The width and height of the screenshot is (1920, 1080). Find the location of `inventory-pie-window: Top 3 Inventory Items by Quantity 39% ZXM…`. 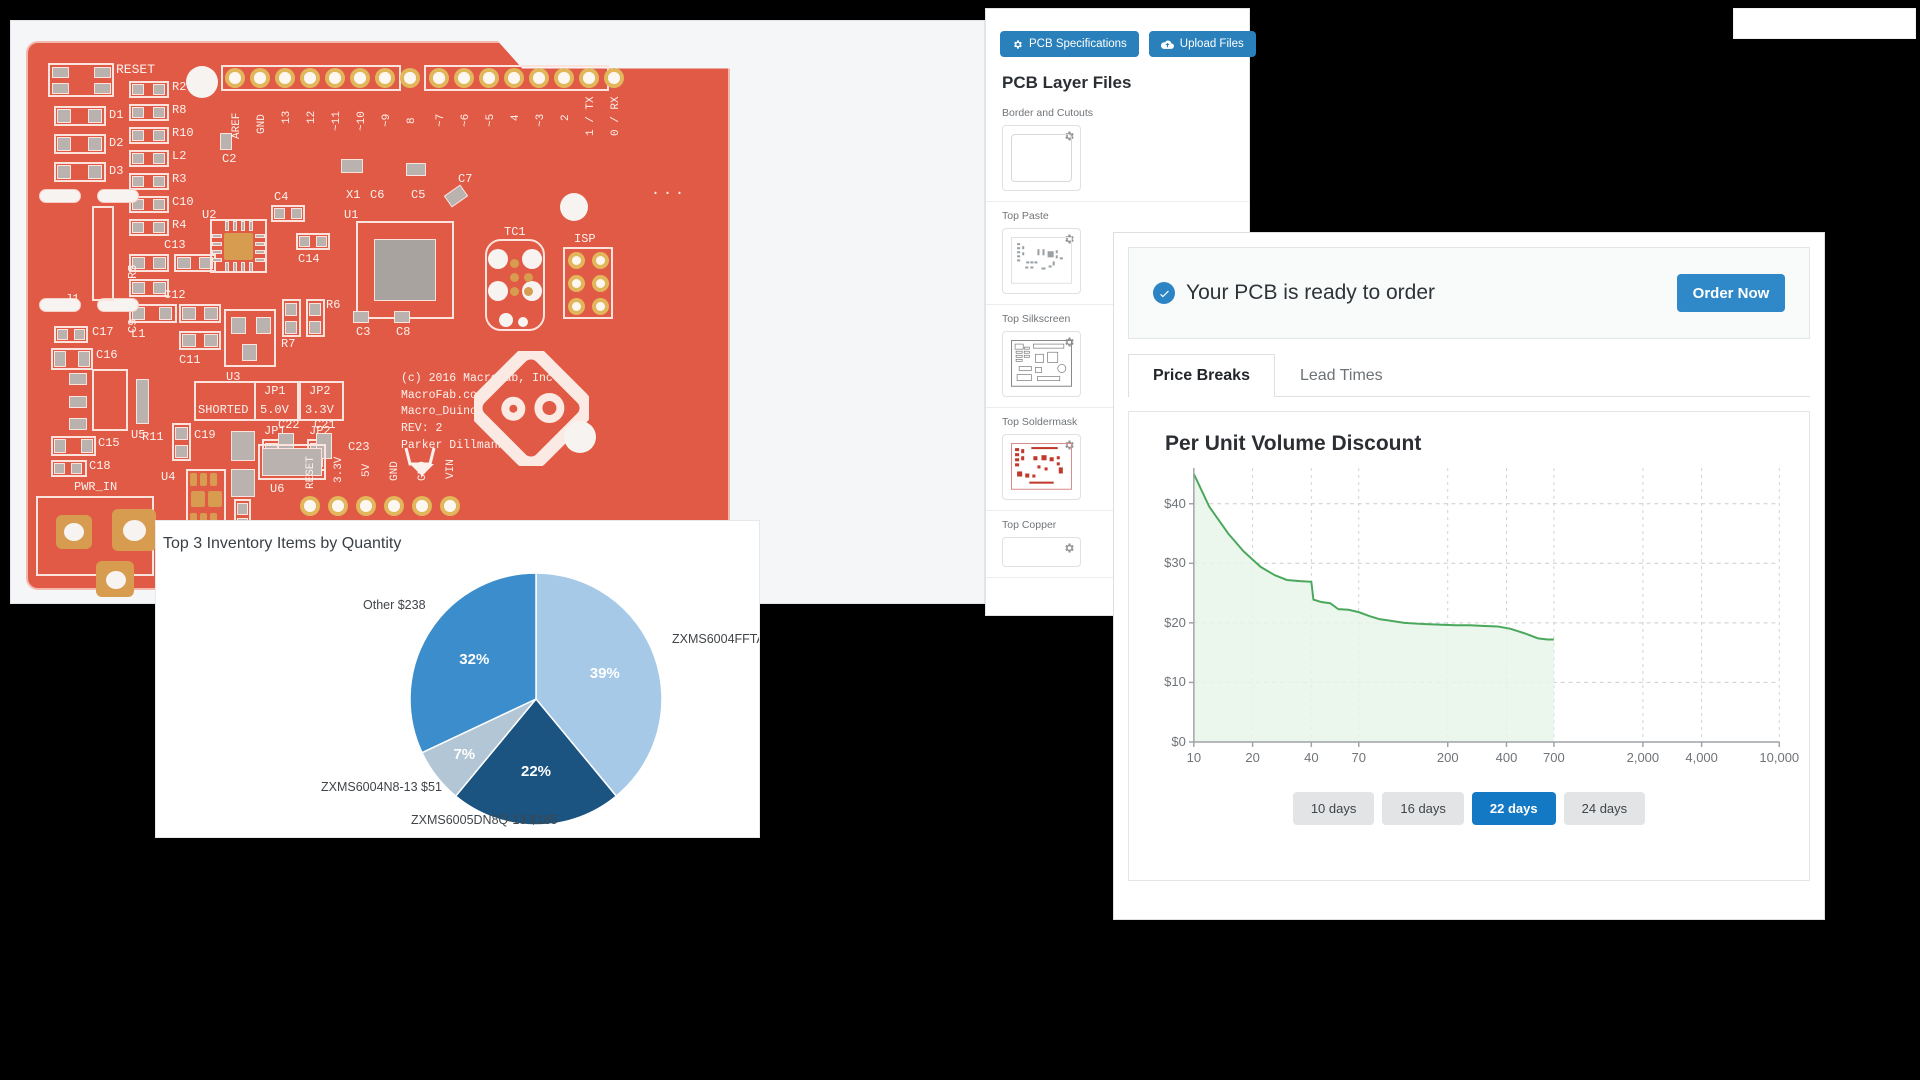

inventory-pie-window: Top 3 Inventory Items by Quantity 39% ZXM… is located at coordinates (457, 679).